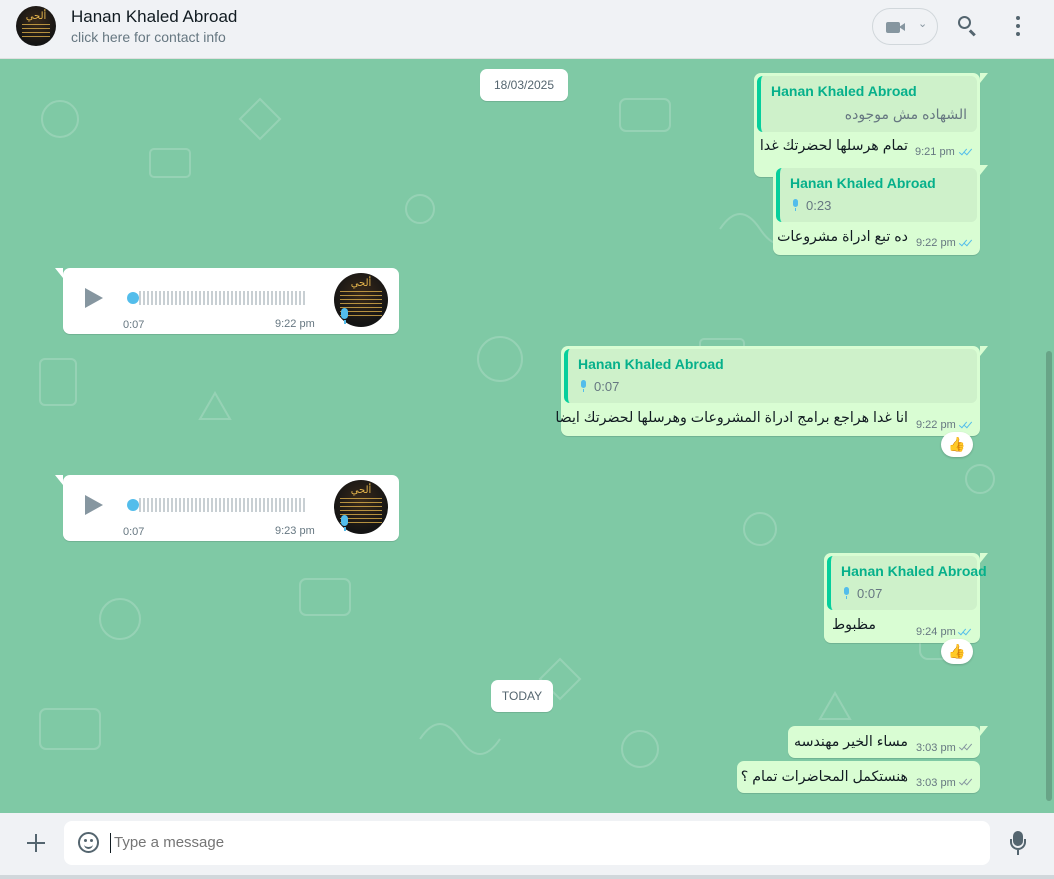 This screenshot has height=879, width=1054. Describe the element at coordinates (964, 22) in the screenshot. I see `search-icon` at that location.